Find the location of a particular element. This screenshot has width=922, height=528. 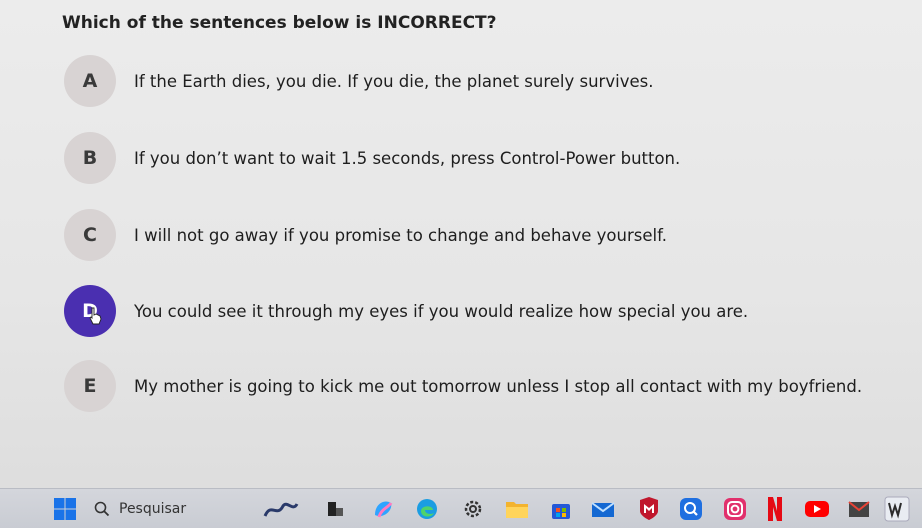

taskbar: Pesquisar is located at coordinates (461, 508).